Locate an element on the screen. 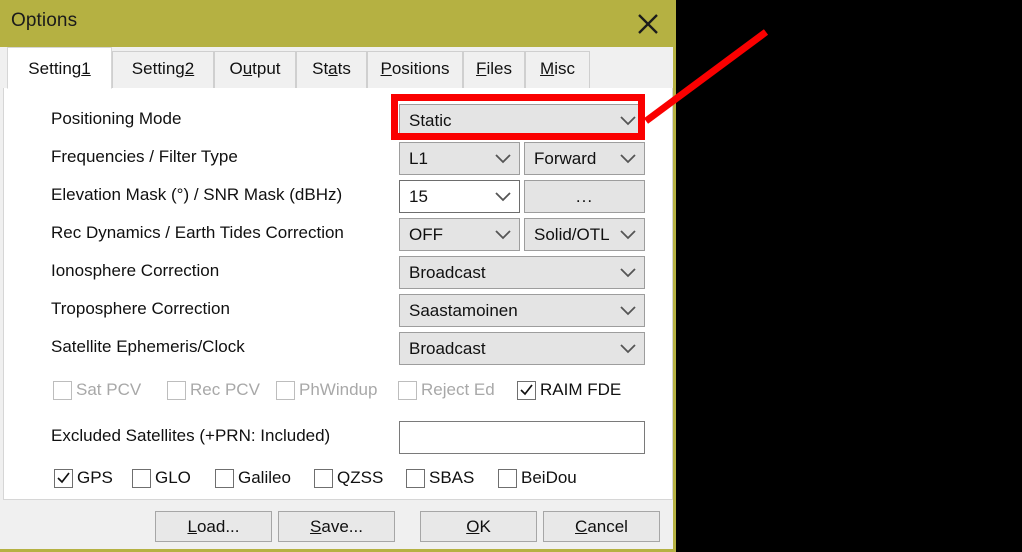 This screenshot has width=1022, height=552. positioning-mode-label: Positioning Mode is located at coordinates (116, 118).